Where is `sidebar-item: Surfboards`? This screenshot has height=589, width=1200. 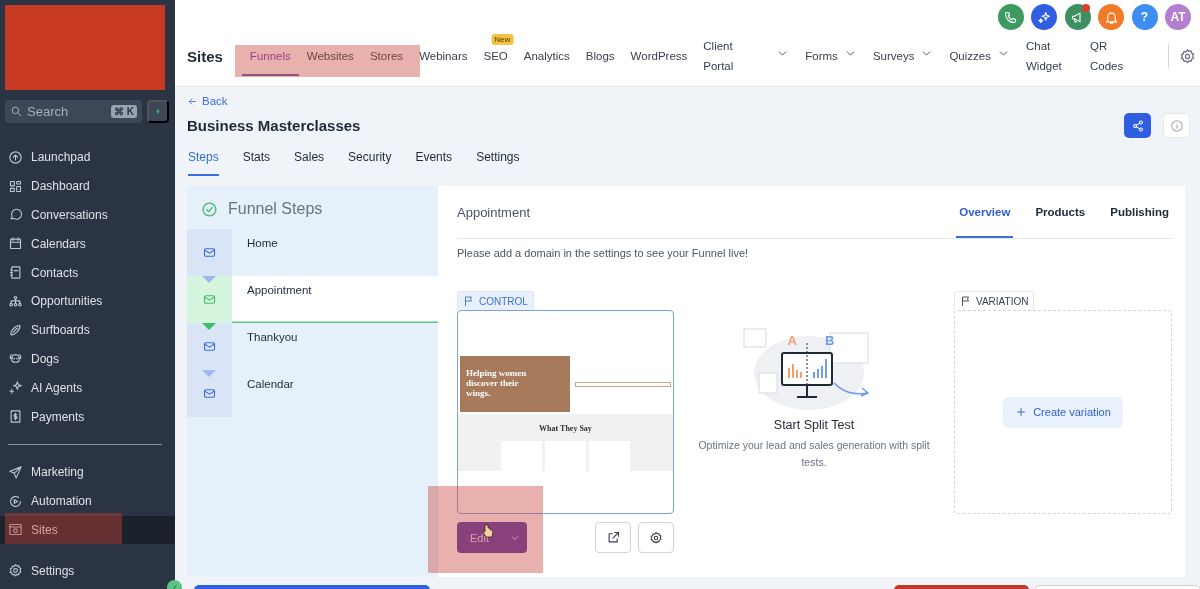 sidebar-item: Surfboards is located at coordinates (87, 330).